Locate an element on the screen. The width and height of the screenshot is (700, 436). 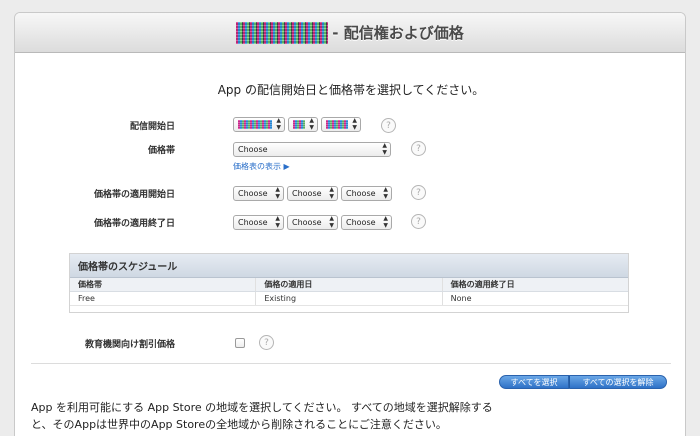
end-month-value: Choose is located at coordinates (253, 222).